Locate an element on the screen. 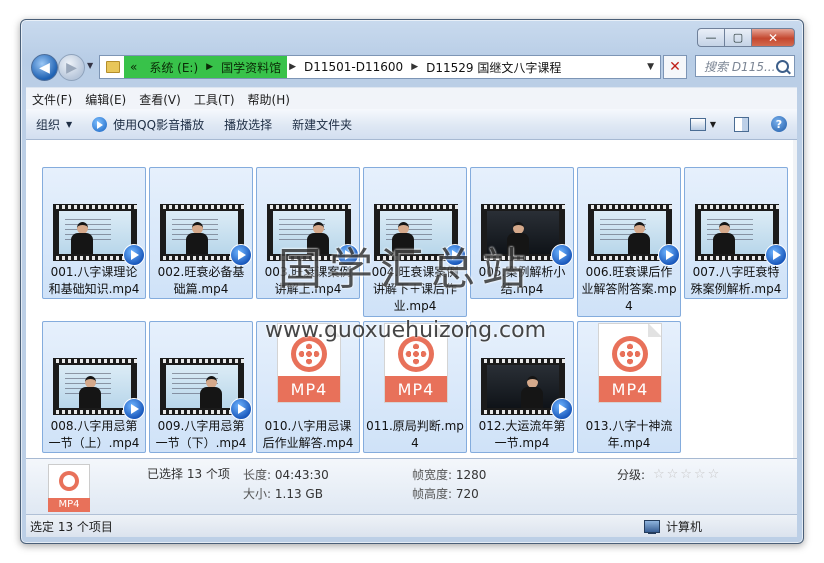 The image size is (824, 563). status-text: 选定 13 个项目 is located at coordinates (71, 526).